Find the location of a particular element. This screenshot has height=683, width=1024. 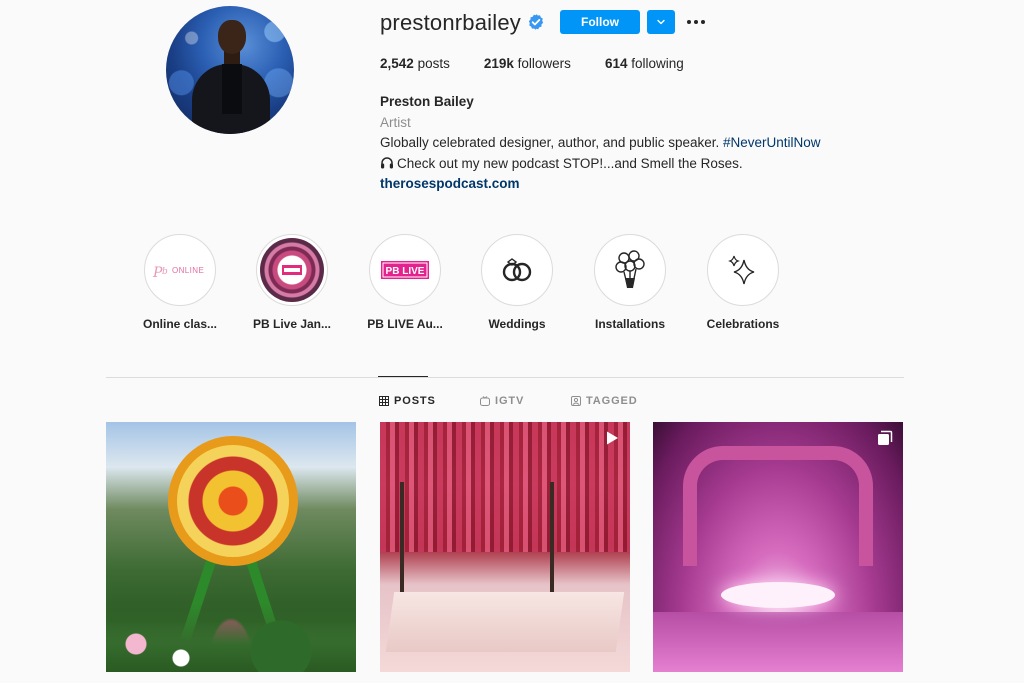

tab-igtv: IGTV is located at coordinates (502, 401).